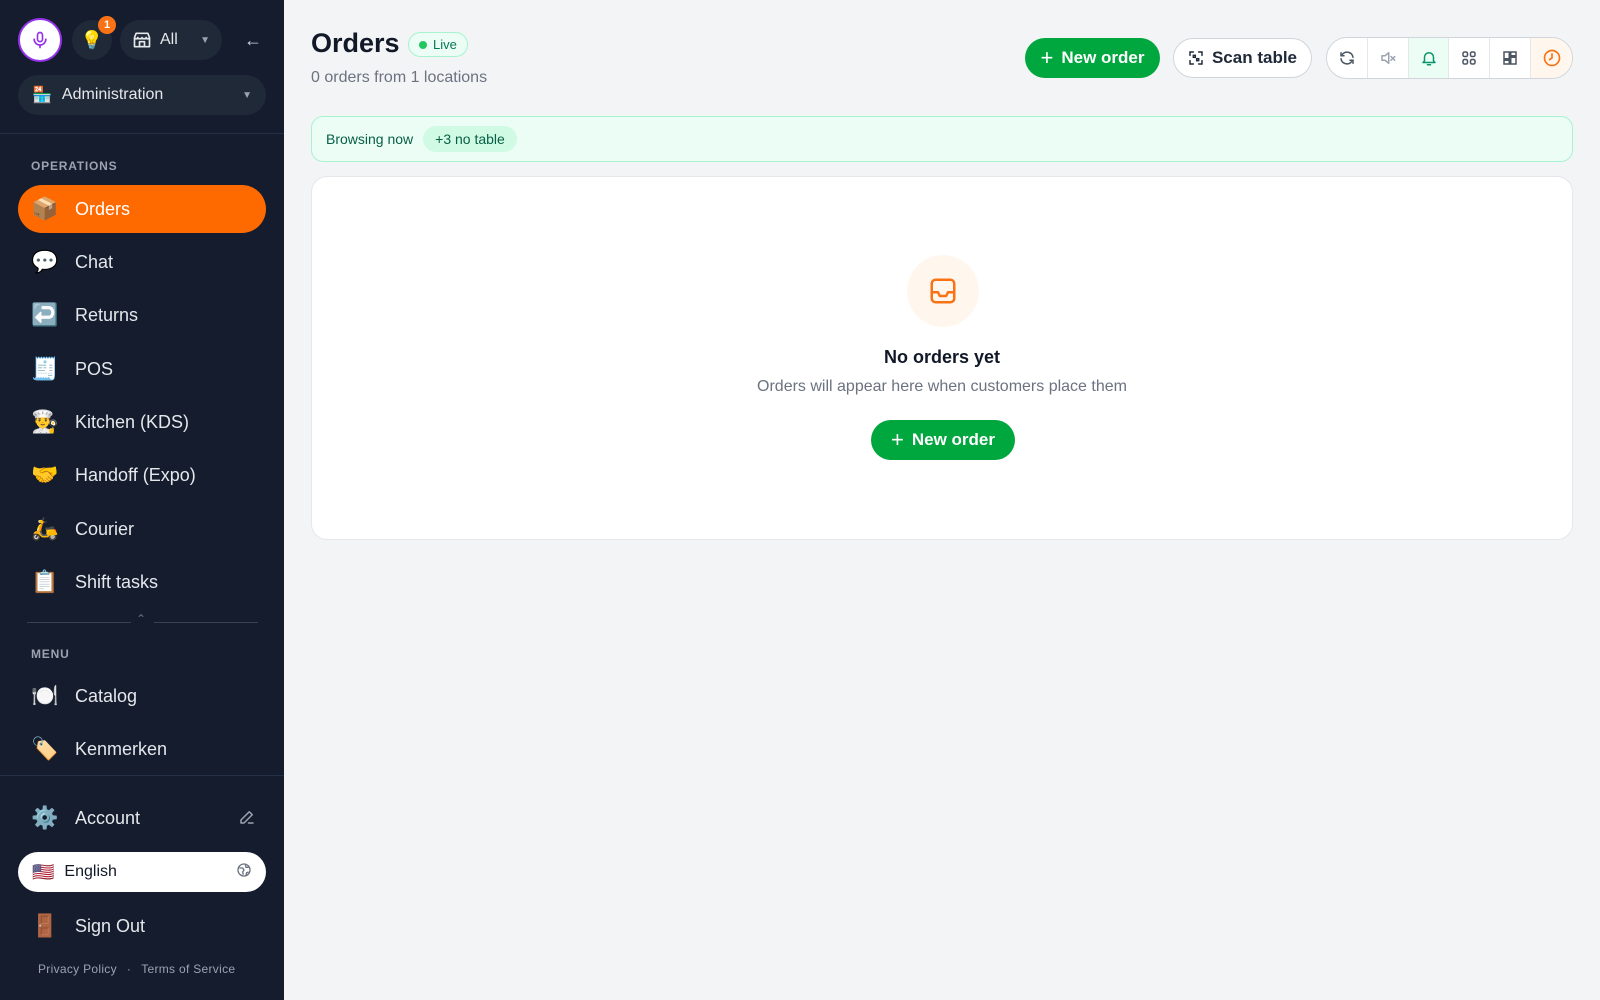 The image size is (1600, 1000). I want to click on sign-out-label: Sign Out, so click(110, 925).